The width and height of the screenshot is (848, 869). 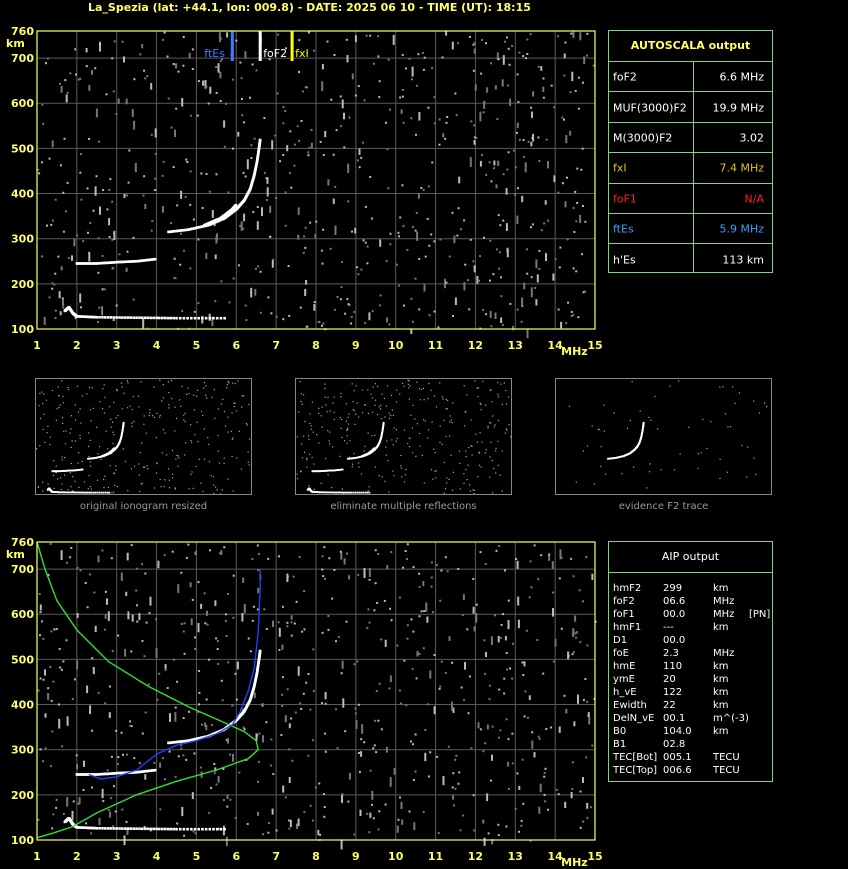 I want to click on aip-param: foF2, so click(x=624, y=601).